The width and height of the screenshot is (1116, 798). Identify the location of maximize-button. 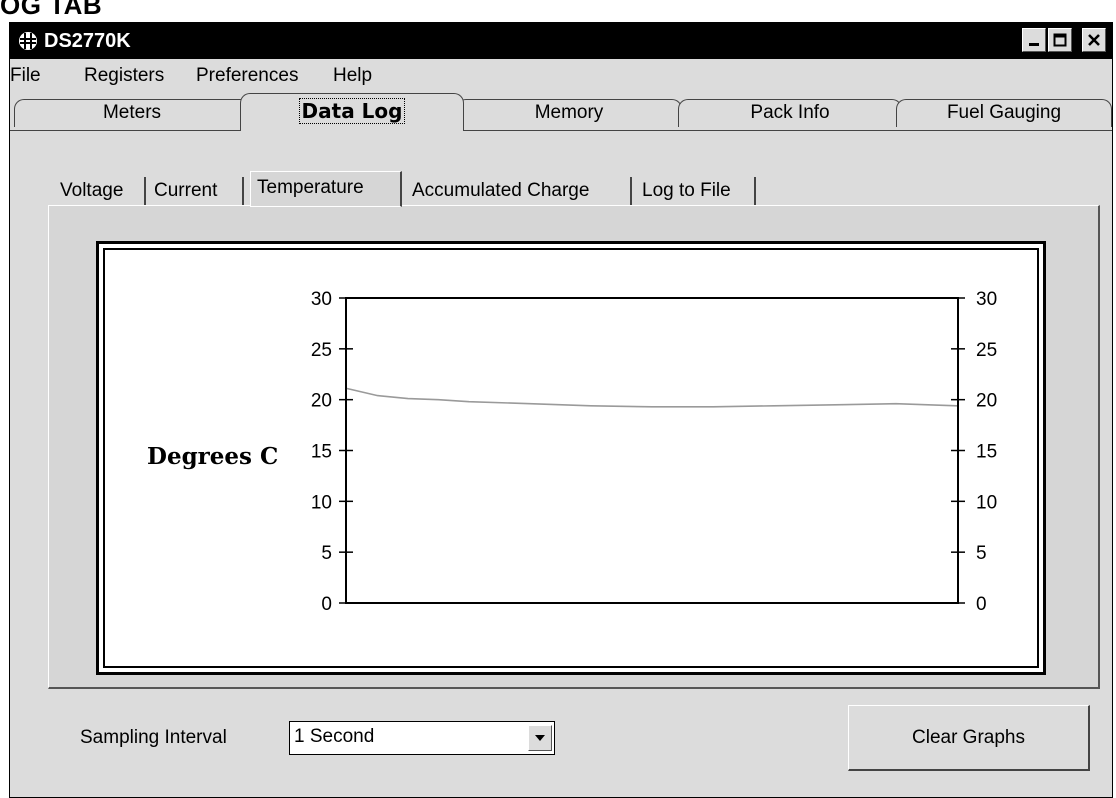
(1060, 40).